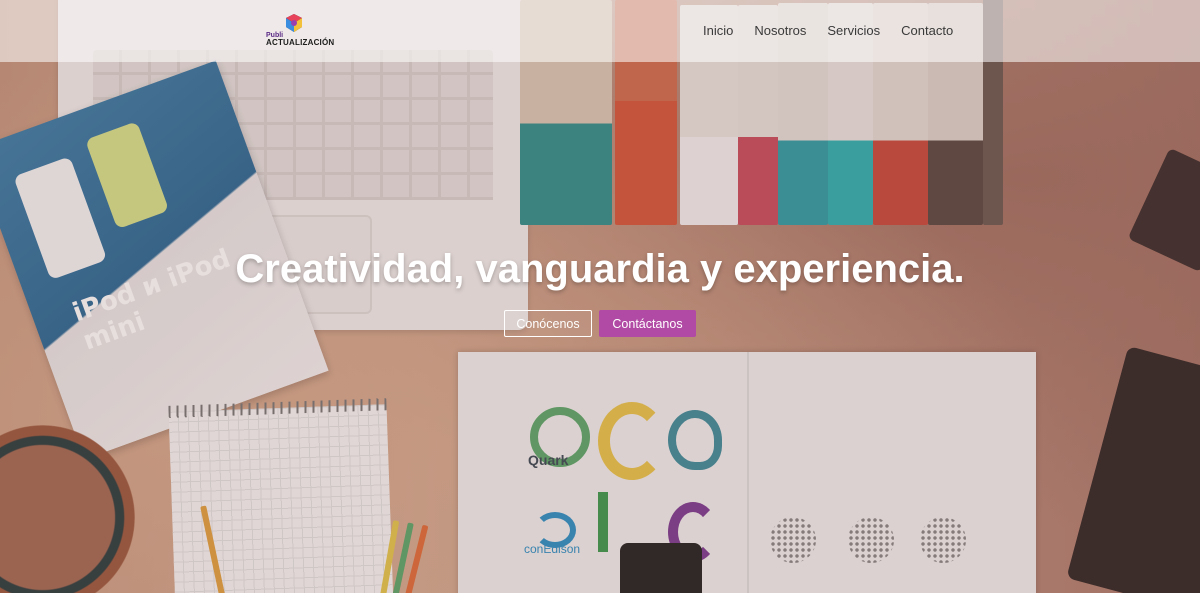 The width and height of the screenshot is (1200, 593). I want to click on logo-brand-text: ACTUALIZACIÓN, so click(300, 42).